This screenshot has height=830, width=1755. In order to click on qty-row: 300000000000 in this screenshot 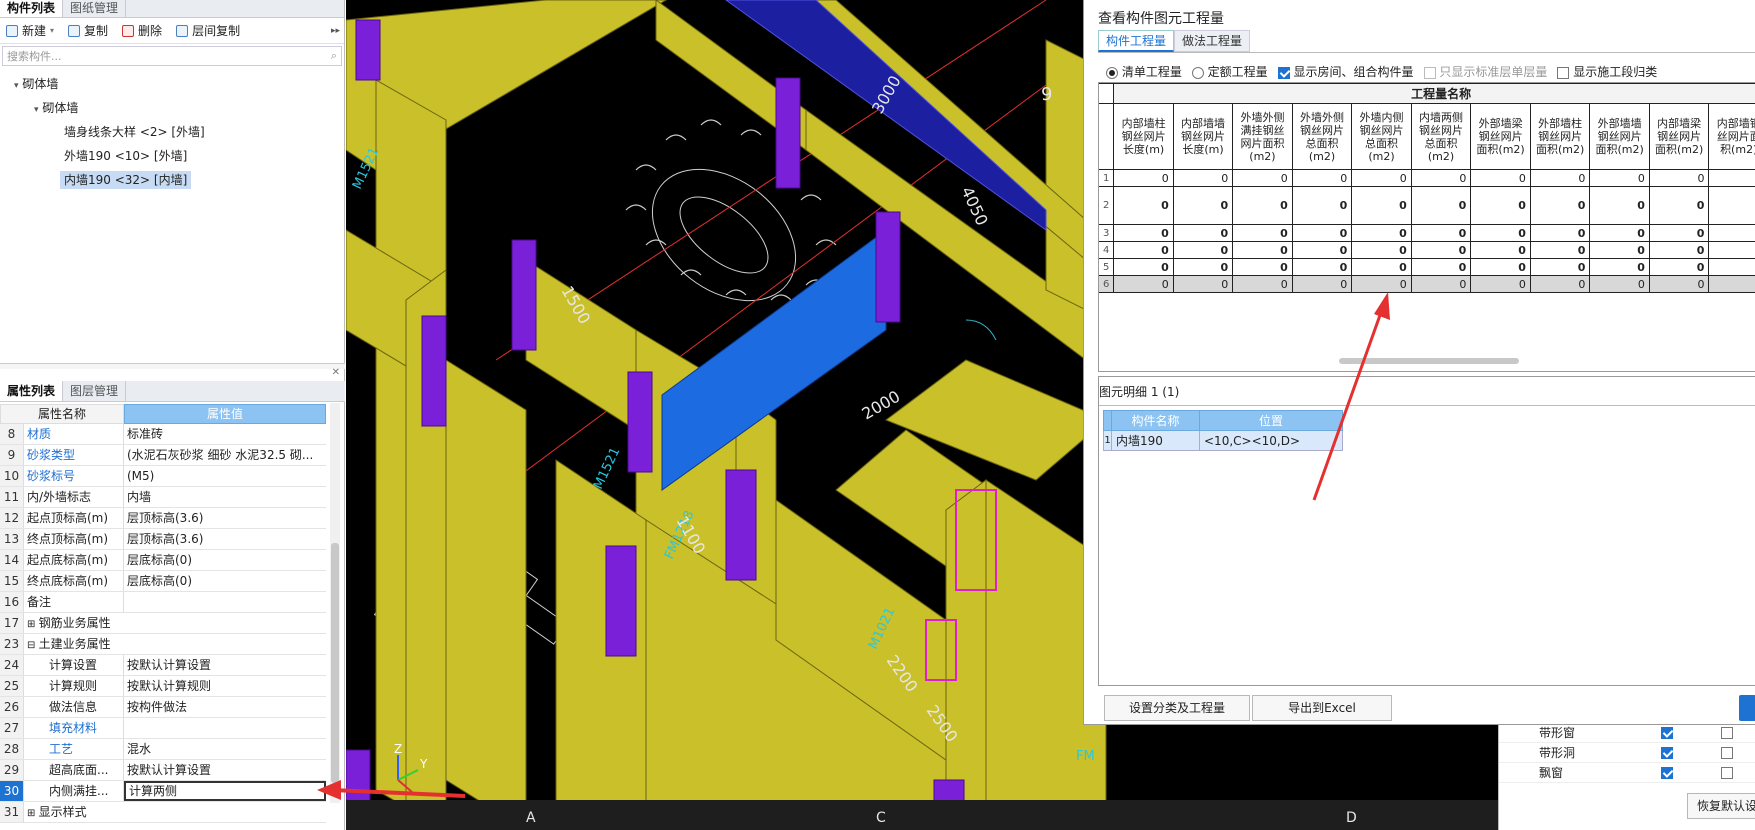, I will do `click(1427, 233)`.